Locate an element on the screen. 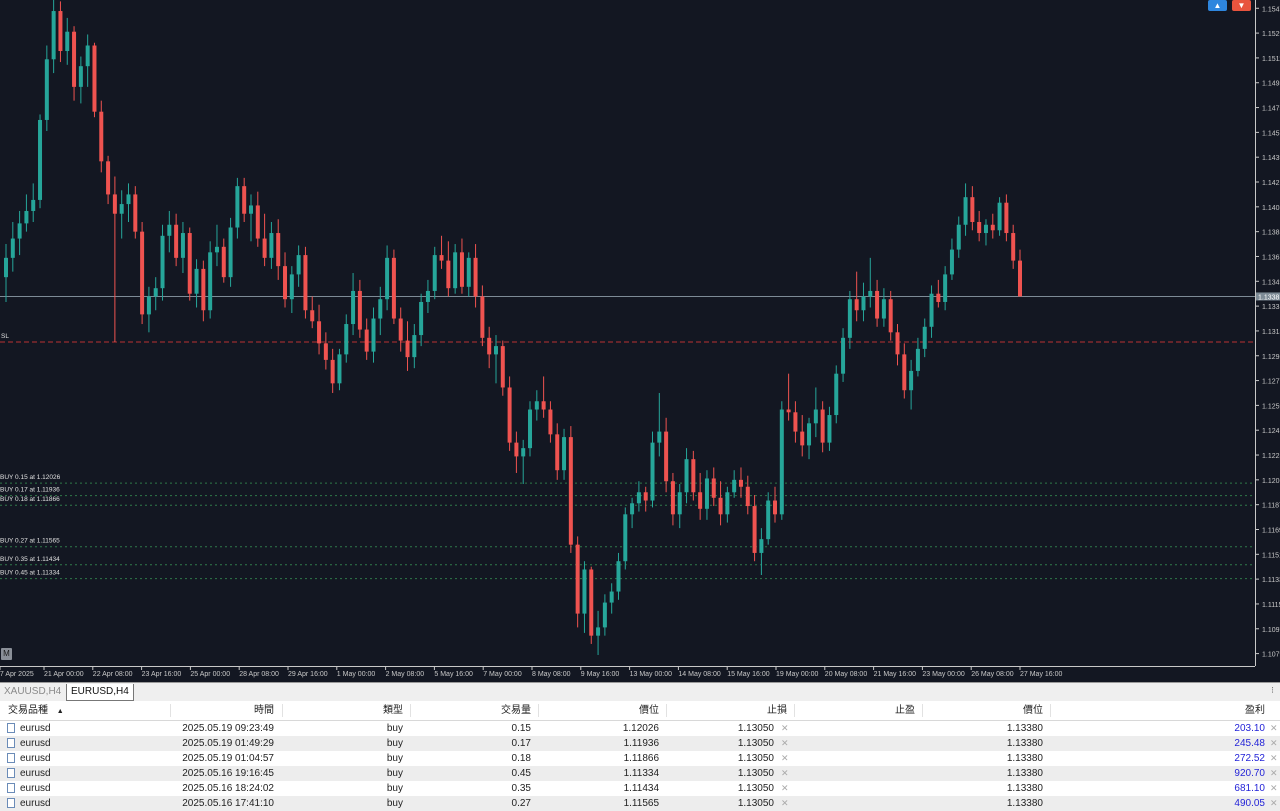 The height and width of the screenshot is (811, 1280). col-profit: 盈利 is located at coordinates (1157, 710).